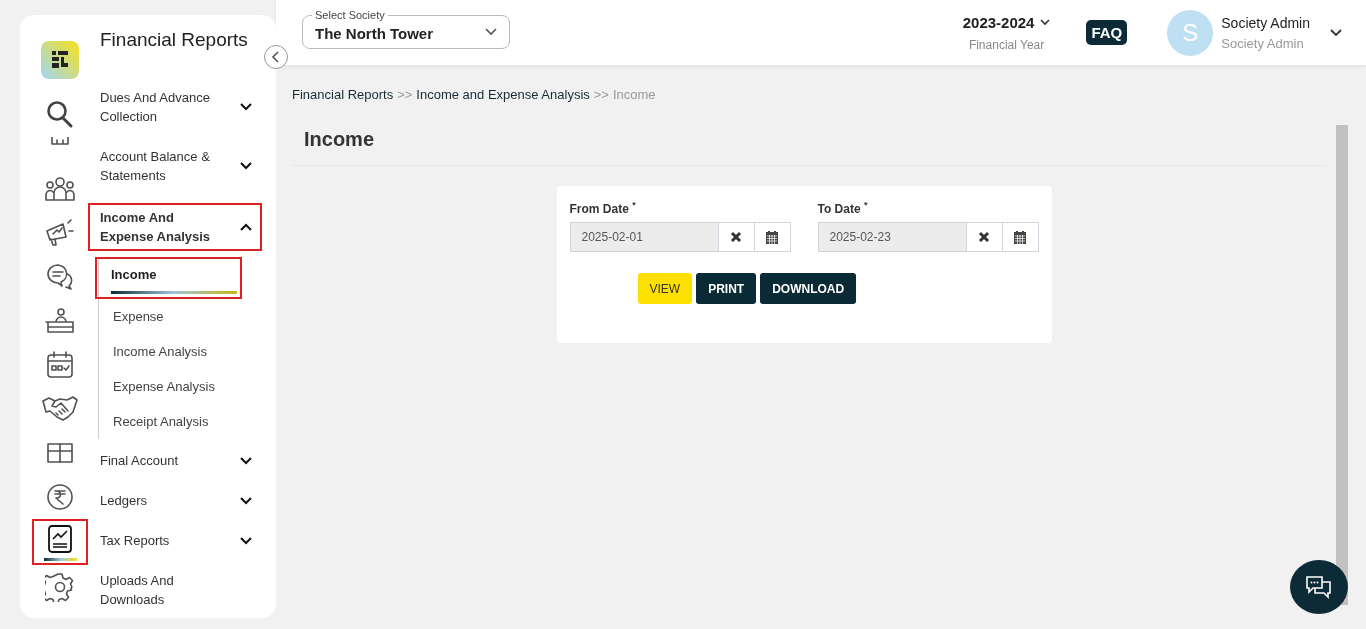  Describe the element at coordinates (246, 227) in the screenshot. I see `caret-up-icon` at that location.